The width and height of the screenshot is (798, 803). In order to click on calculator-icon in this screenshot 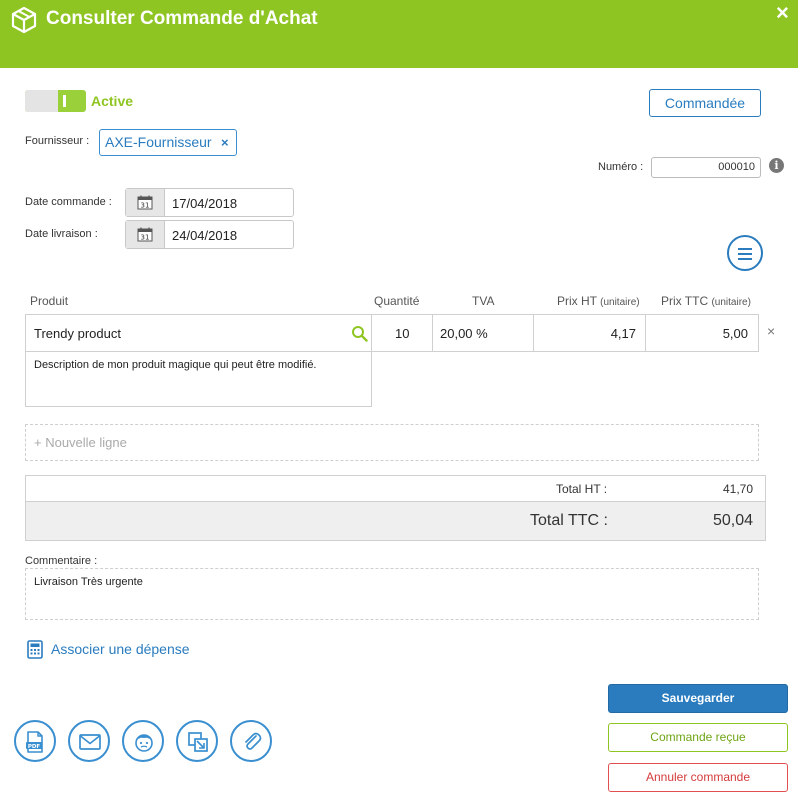, I will do `click(35, 649)`.